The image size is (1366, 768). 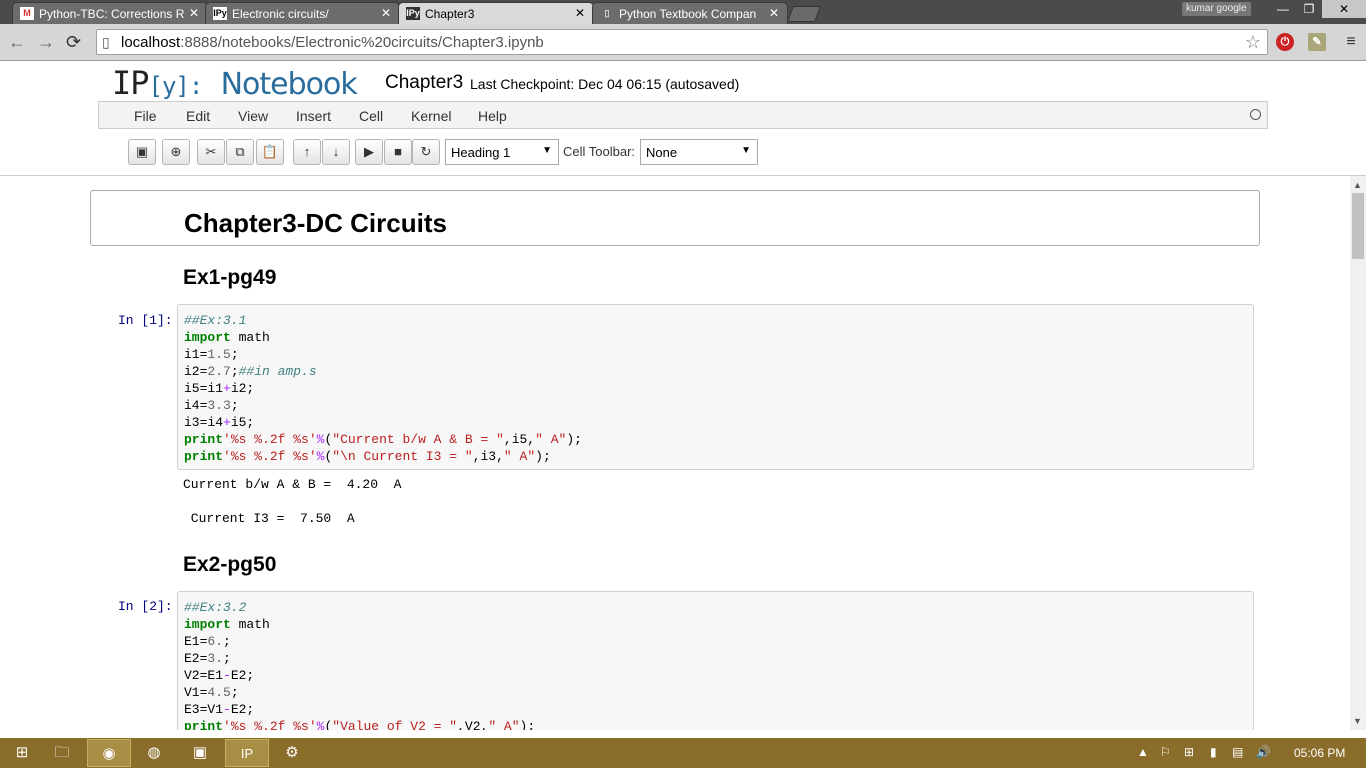 I want to click on tab-python-textbook: ▯ Python Textbook Compan ✕, so click(x=690, y=13).